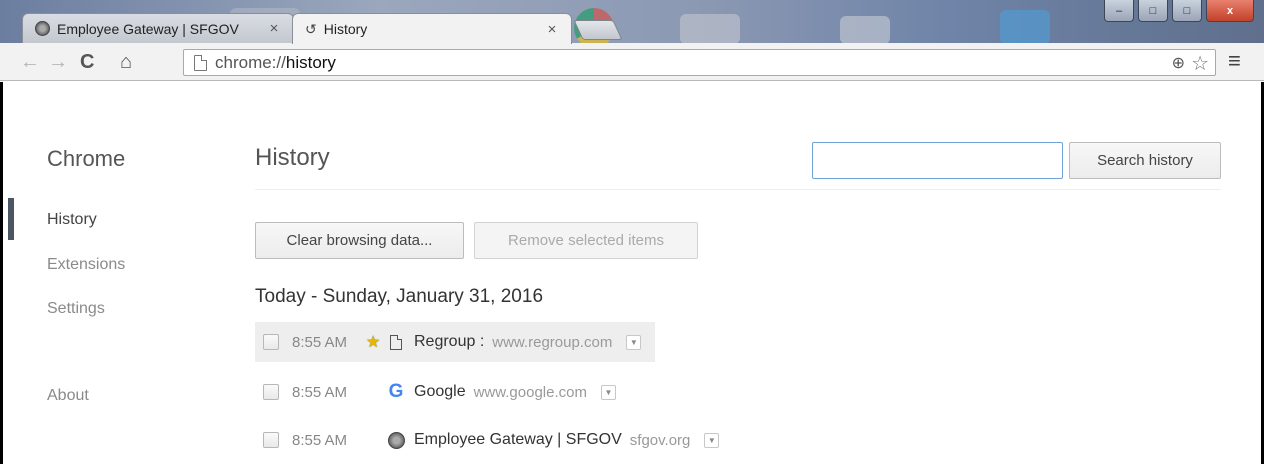 The width and height of the screenshot is (1264, 464). What do you see at coordinates (586, 240) in the screenshot?
I see `remove-selected-items-button: Remove selected items` at bounding box center [586, 240].